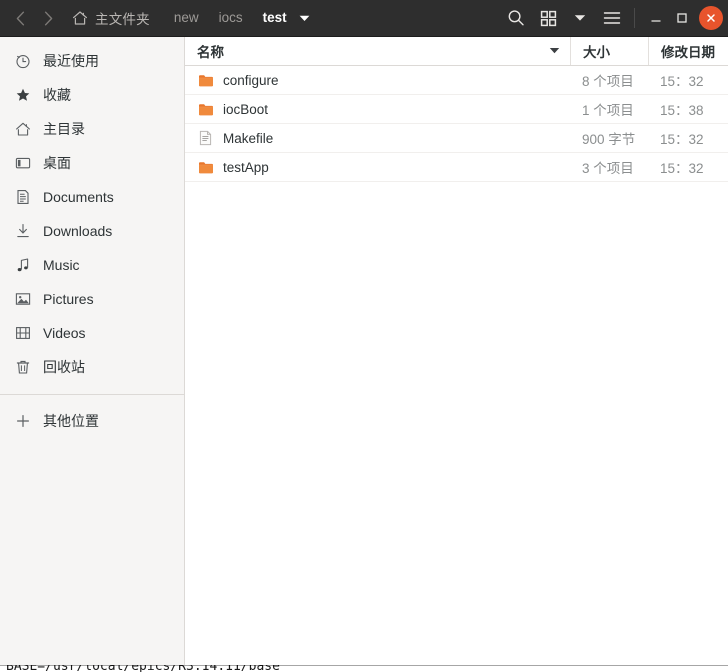 This screenshot has width=728, height=672. Describe the element at coordinates (92, 333) in the screenshot. I see `sidebar-item-videos: Videos` at that location.